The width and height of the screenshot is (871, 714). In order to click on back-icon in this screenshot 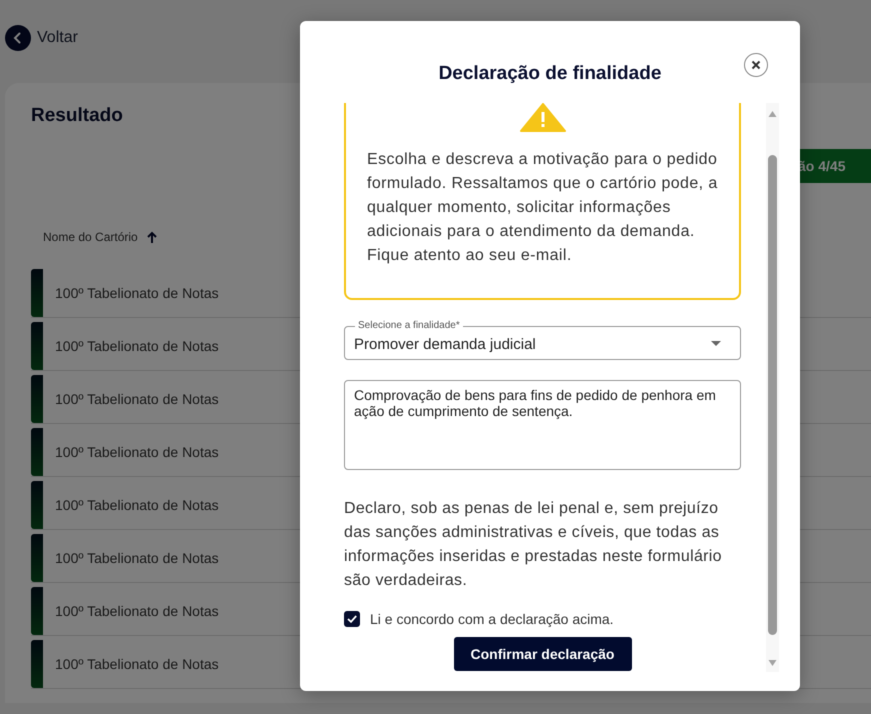, I will do `click(18, 38)`.